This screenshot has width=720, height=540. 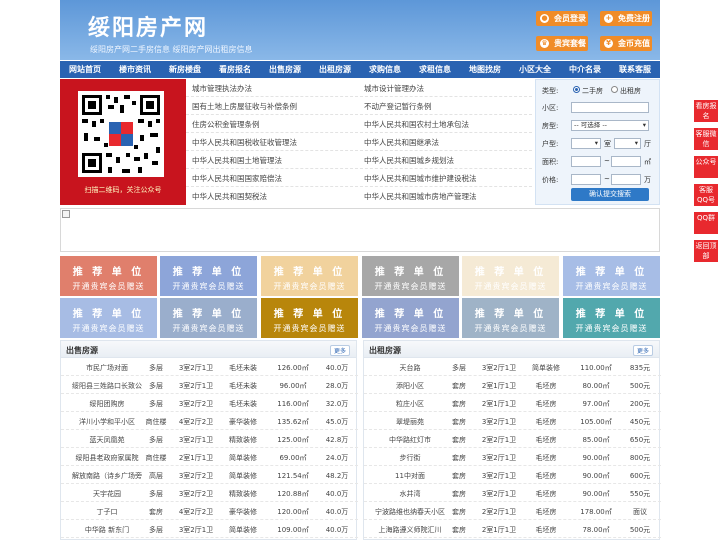 What do you see at coordinates (209, 529) in the screenshot?
I see `table-row: 中华路 新东门 多层 3室2厅1卫 简单装修 109.00㎡ 40.0万` at bounding box center [209, 529].